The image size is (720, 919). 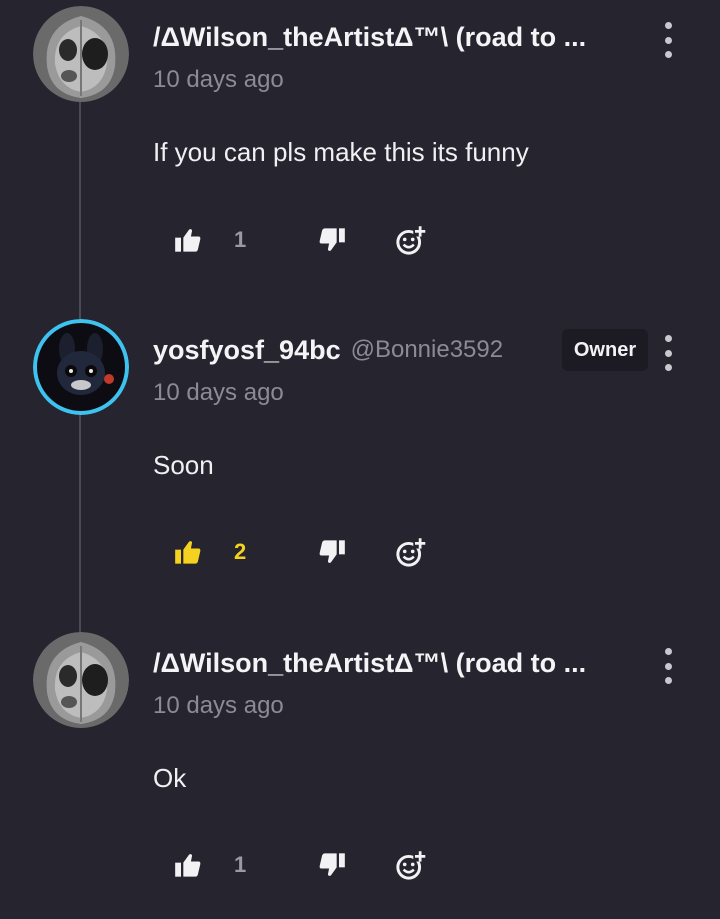 I want to click on comment-text: Soon, so click(x=183, y=465).